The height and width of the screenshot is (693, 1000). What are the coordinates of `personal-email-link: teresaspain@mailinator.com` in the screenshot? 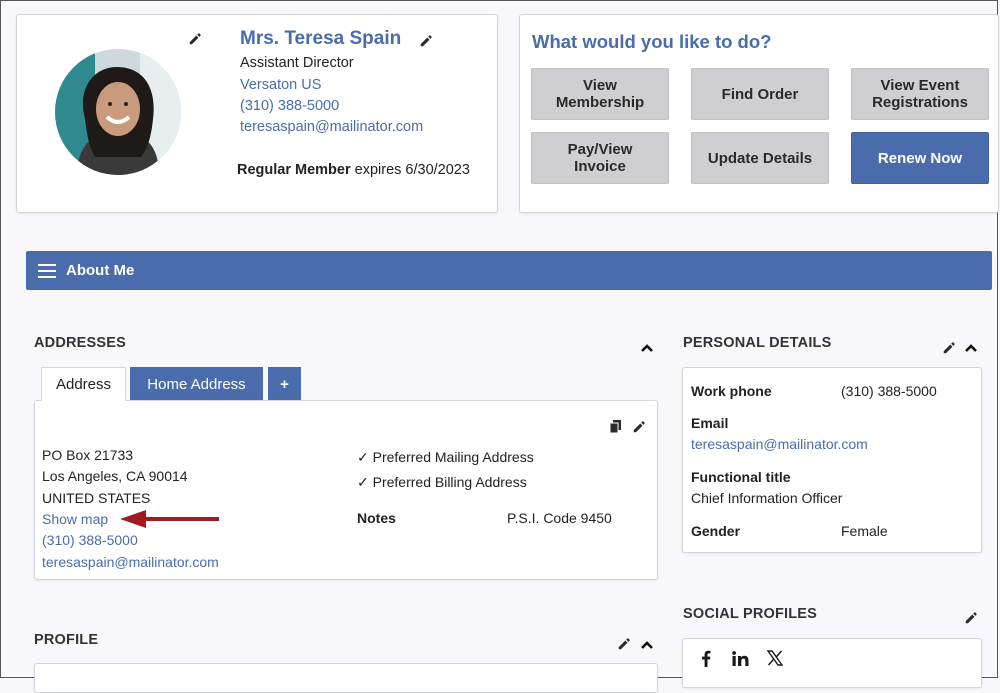 It's located at (779, 444).